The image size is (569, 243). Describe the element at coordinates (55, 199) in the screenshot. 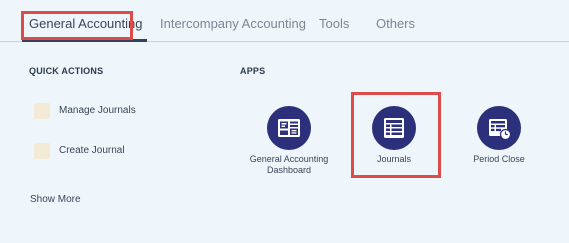

I see `show-more-link: Show More` at that location.